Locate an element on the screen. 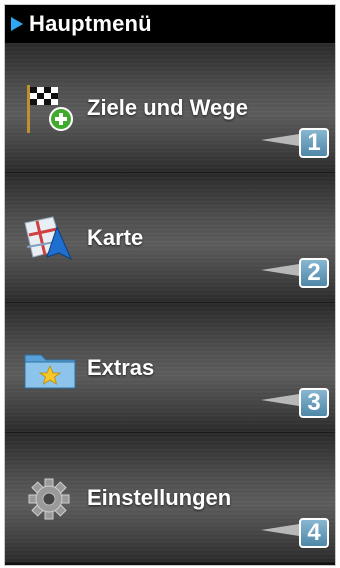 This screenshot has height=568, width=340. checkered-flag-add-icon is located at coordinates (51, 109).